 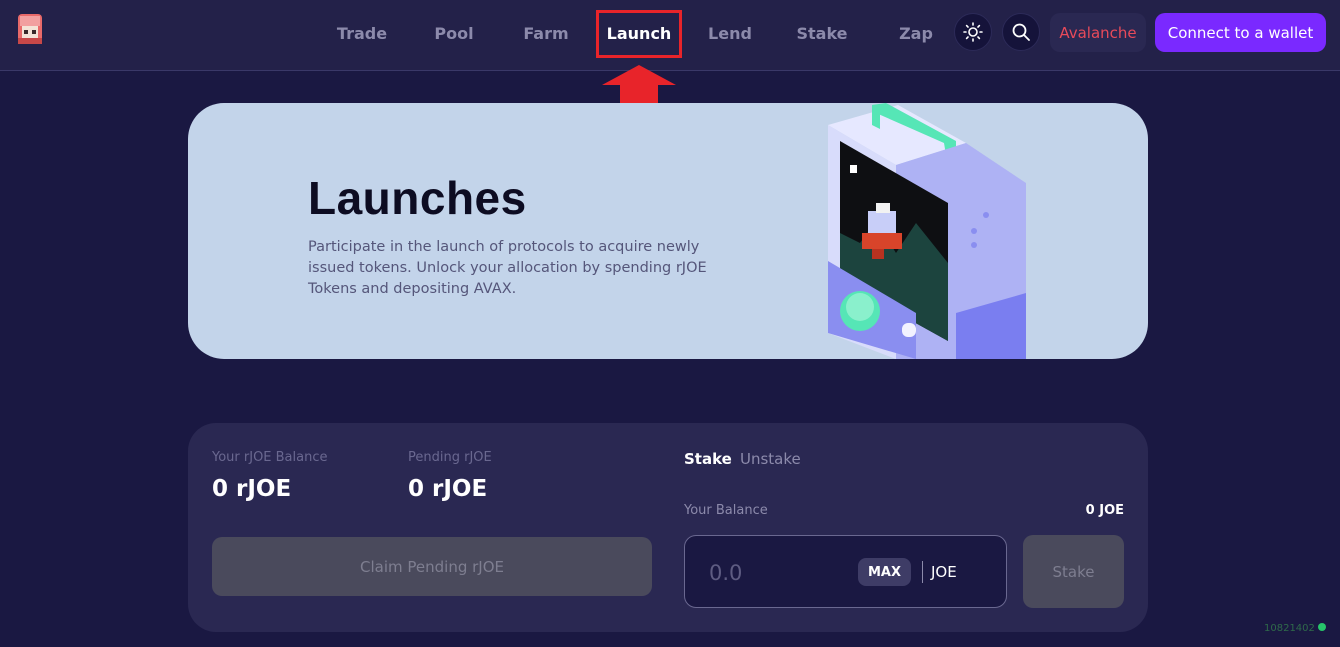 What do you see at coordinates (454, 34) in the screenshot?
I see `nav-pool: Pool` at bounding box center [454, 34].